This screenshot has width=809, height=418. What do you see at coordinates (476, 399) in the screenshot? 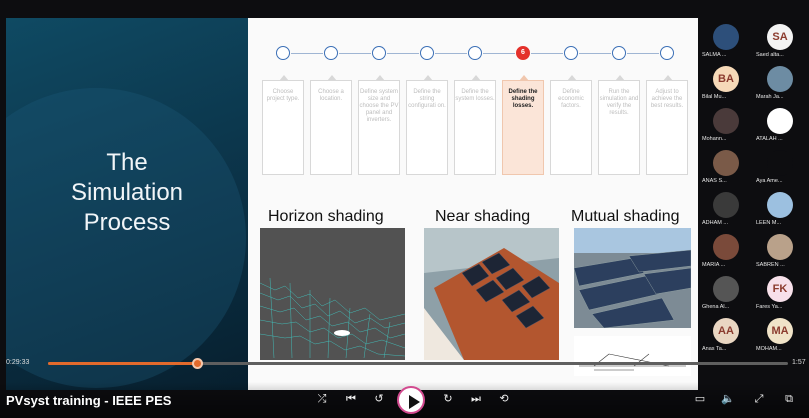
I see `next-icon: ⏭` at bounding box center [476, 399].